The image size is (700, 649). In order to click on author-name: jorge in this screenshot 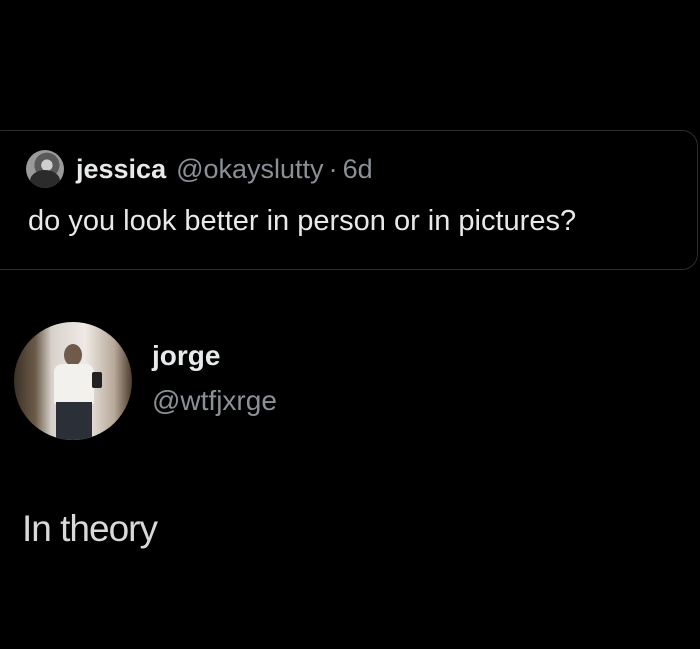, I will do `click(186, 356)`.